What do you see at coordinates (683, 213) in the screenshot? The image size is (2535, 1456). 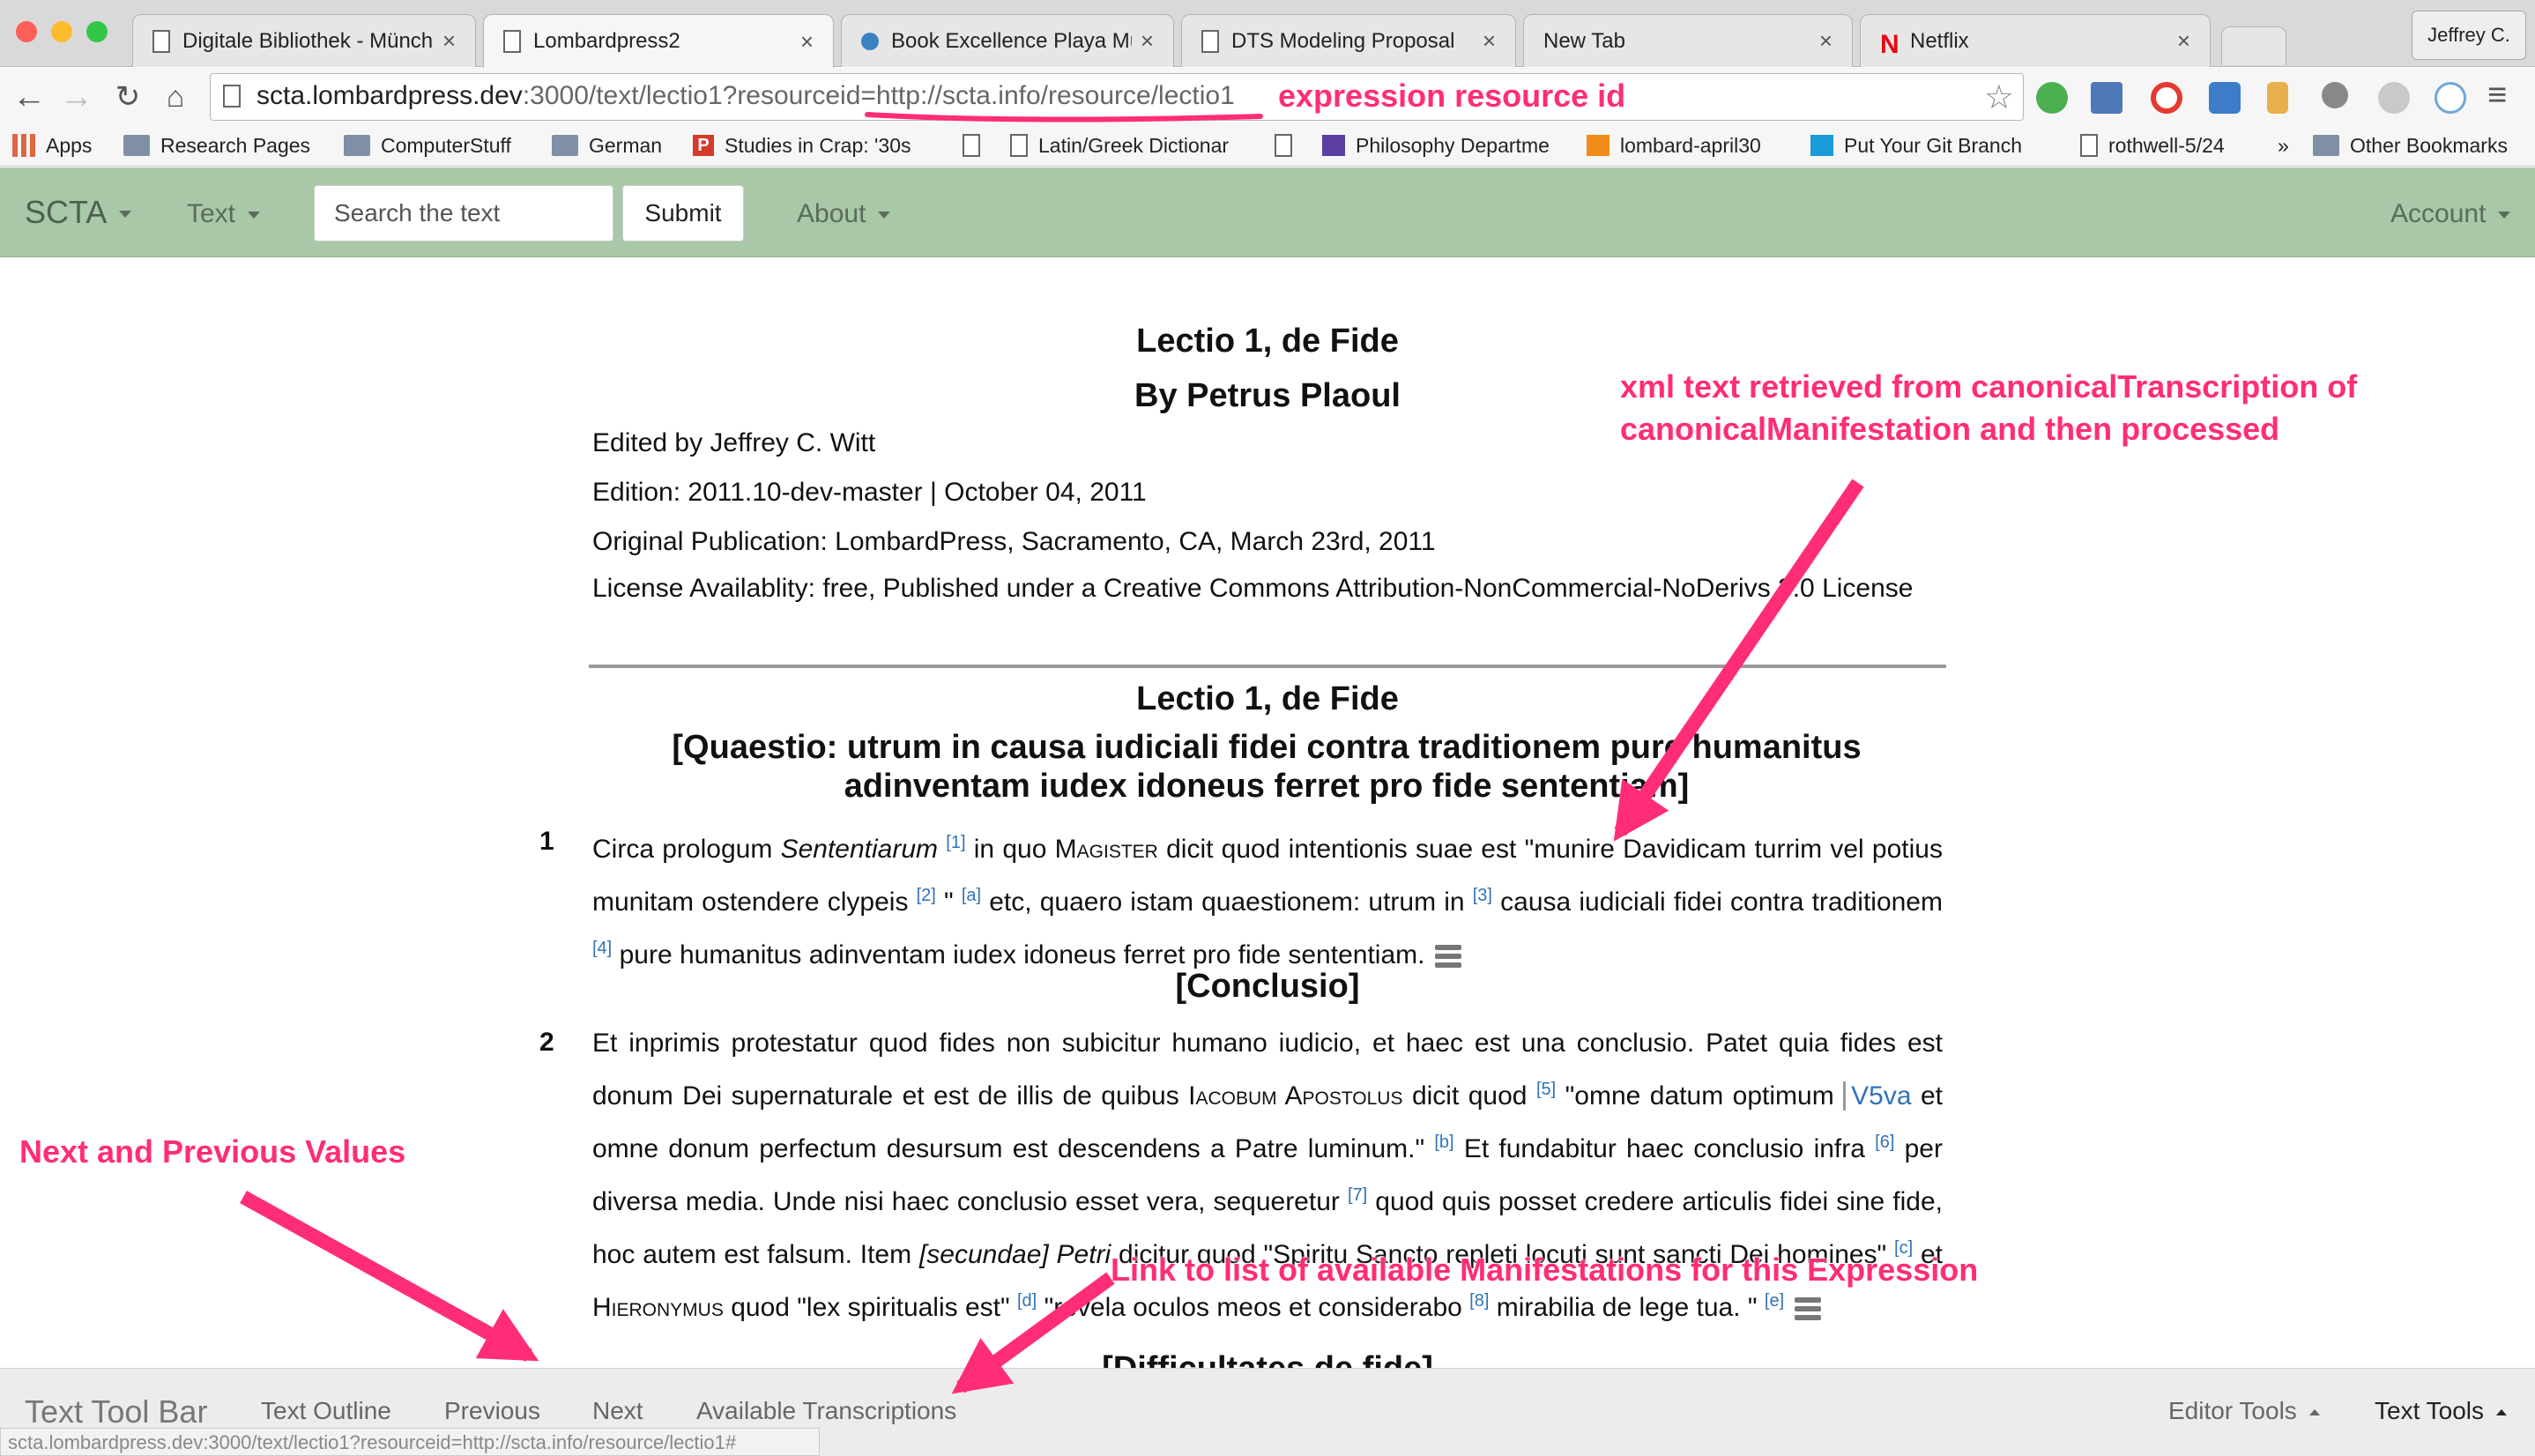 I see `submit-button: Submit` at bounding box center [683, 213].